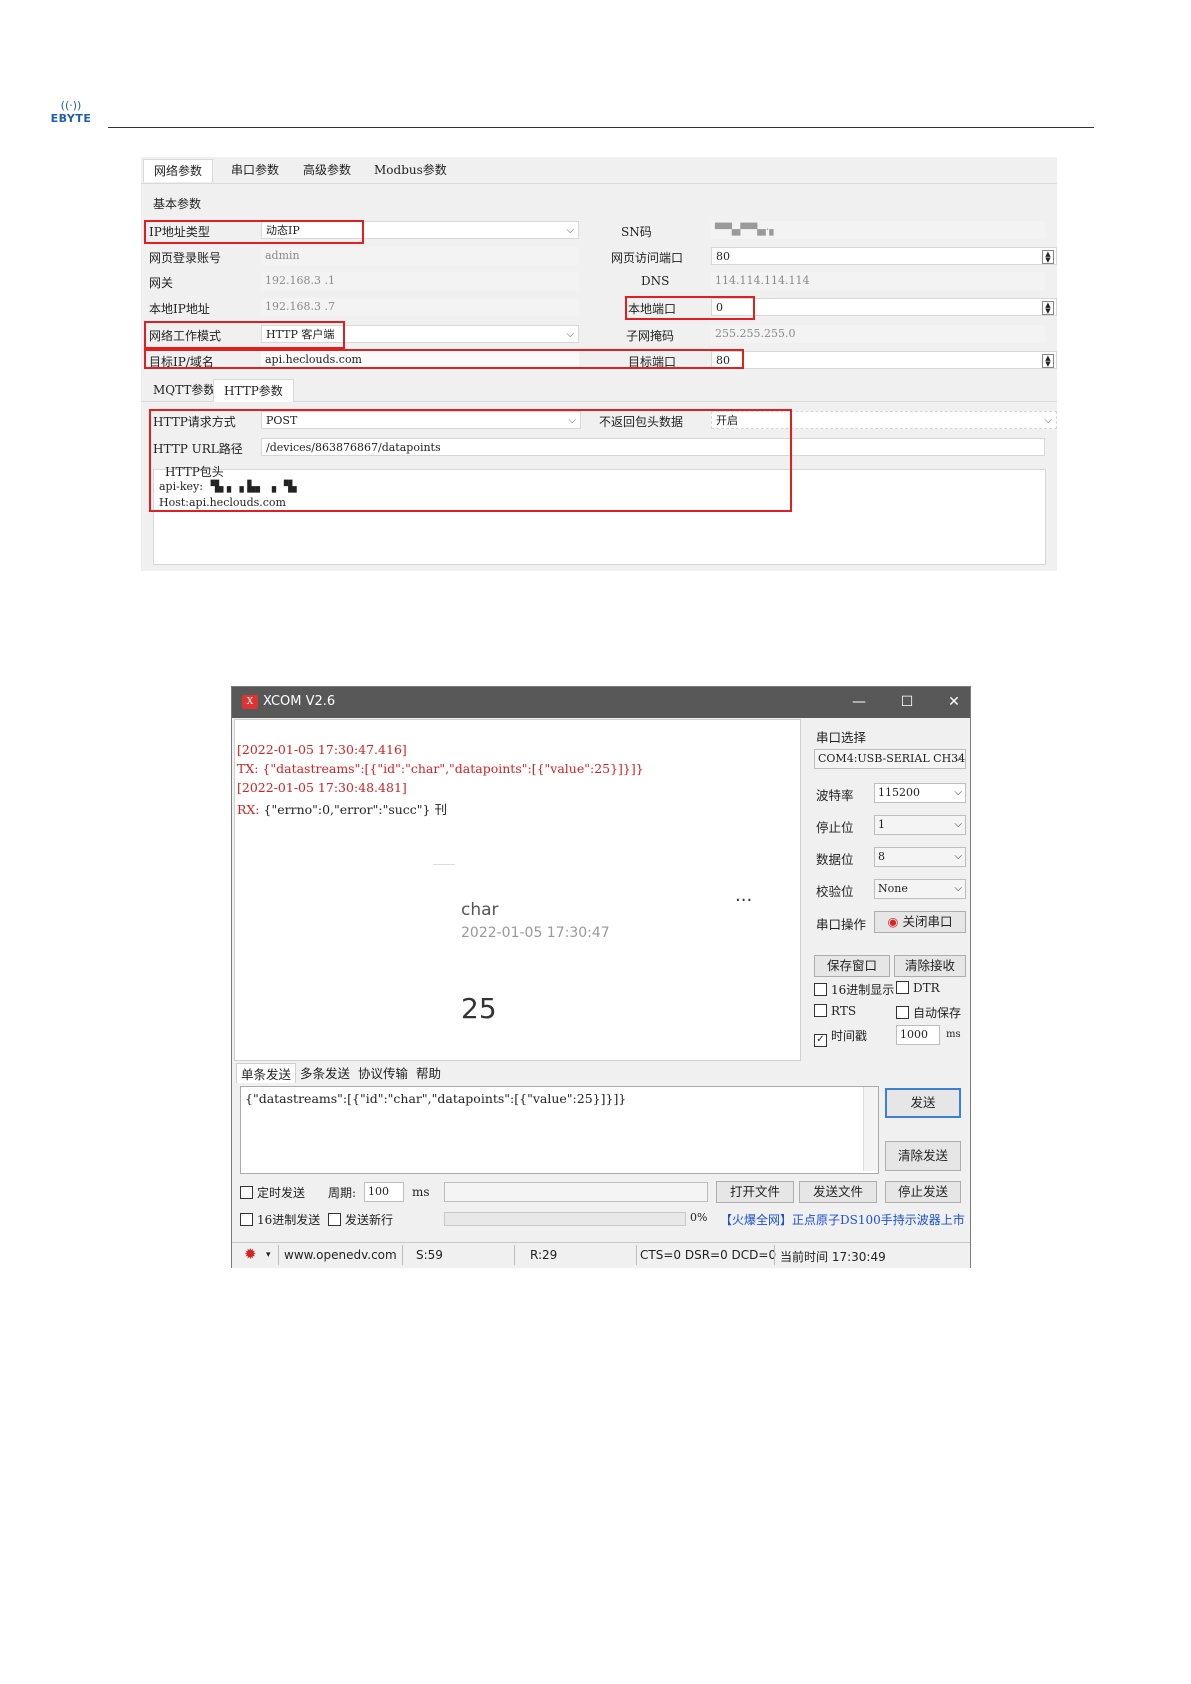  What do you see at coordinates (410, 170) in the screenshot?
I see `tab-modbus: Modbus参数` at bounding box center [410, 170].